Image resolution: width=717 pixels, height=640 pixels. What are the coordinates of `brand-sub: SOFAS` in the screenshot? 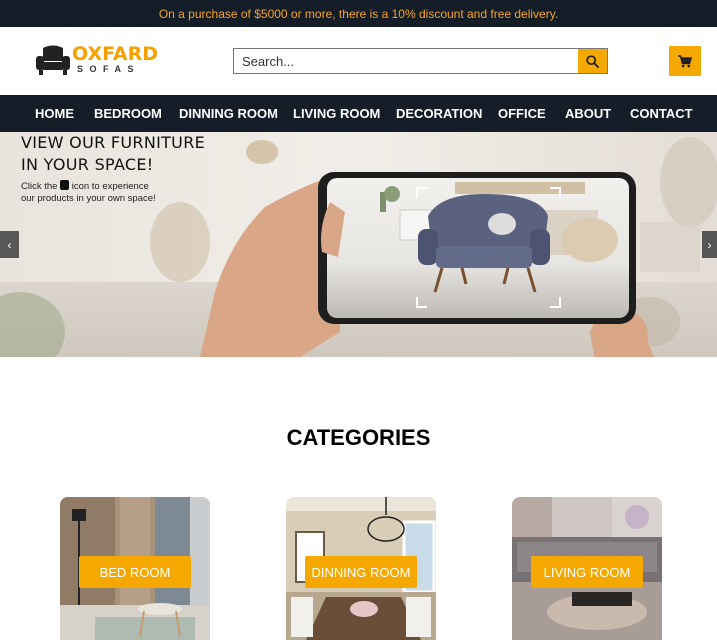 It's located at (109, 69).